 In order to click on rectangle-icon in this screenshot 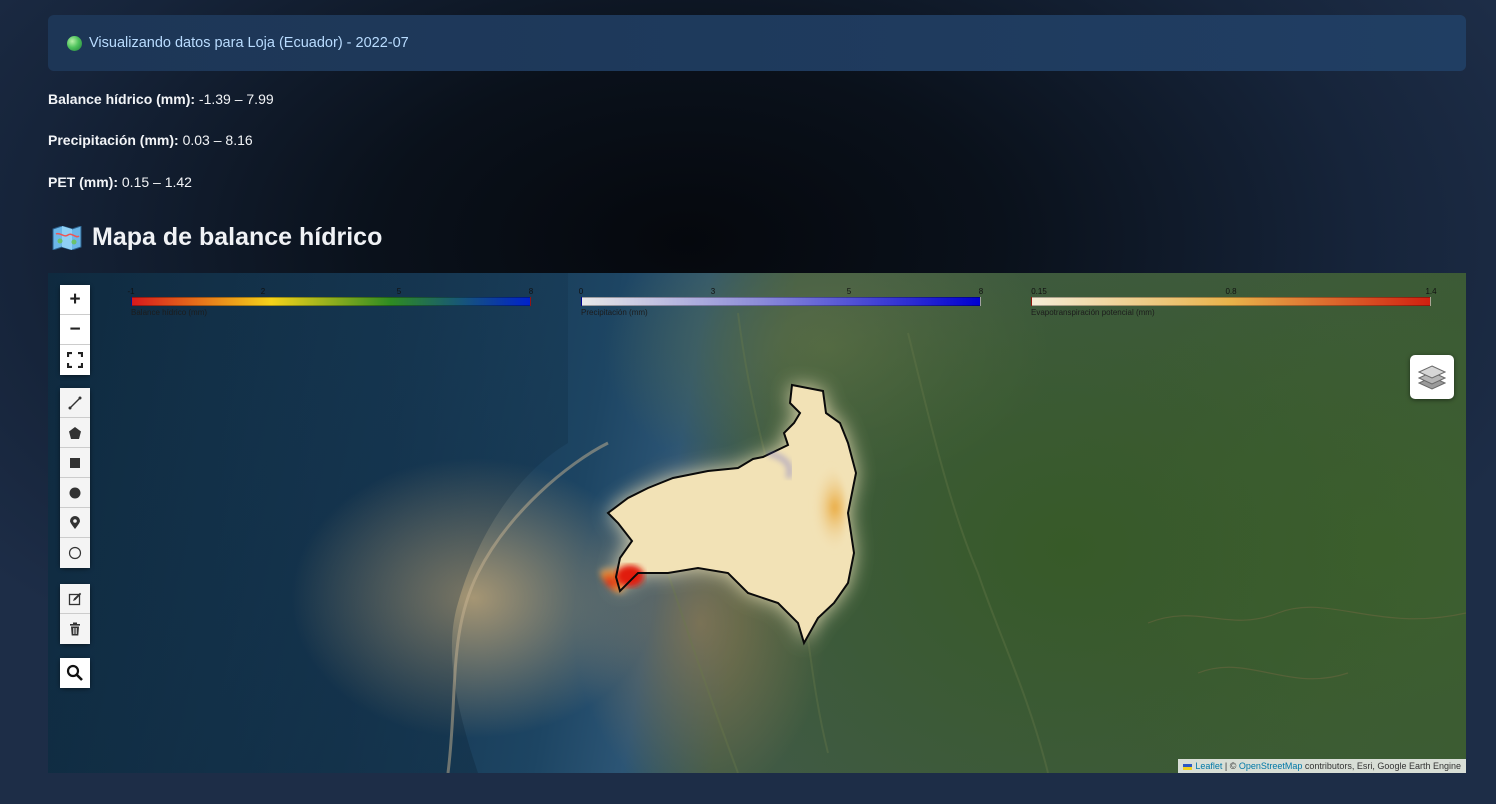, I will do `click(75, 462)`.